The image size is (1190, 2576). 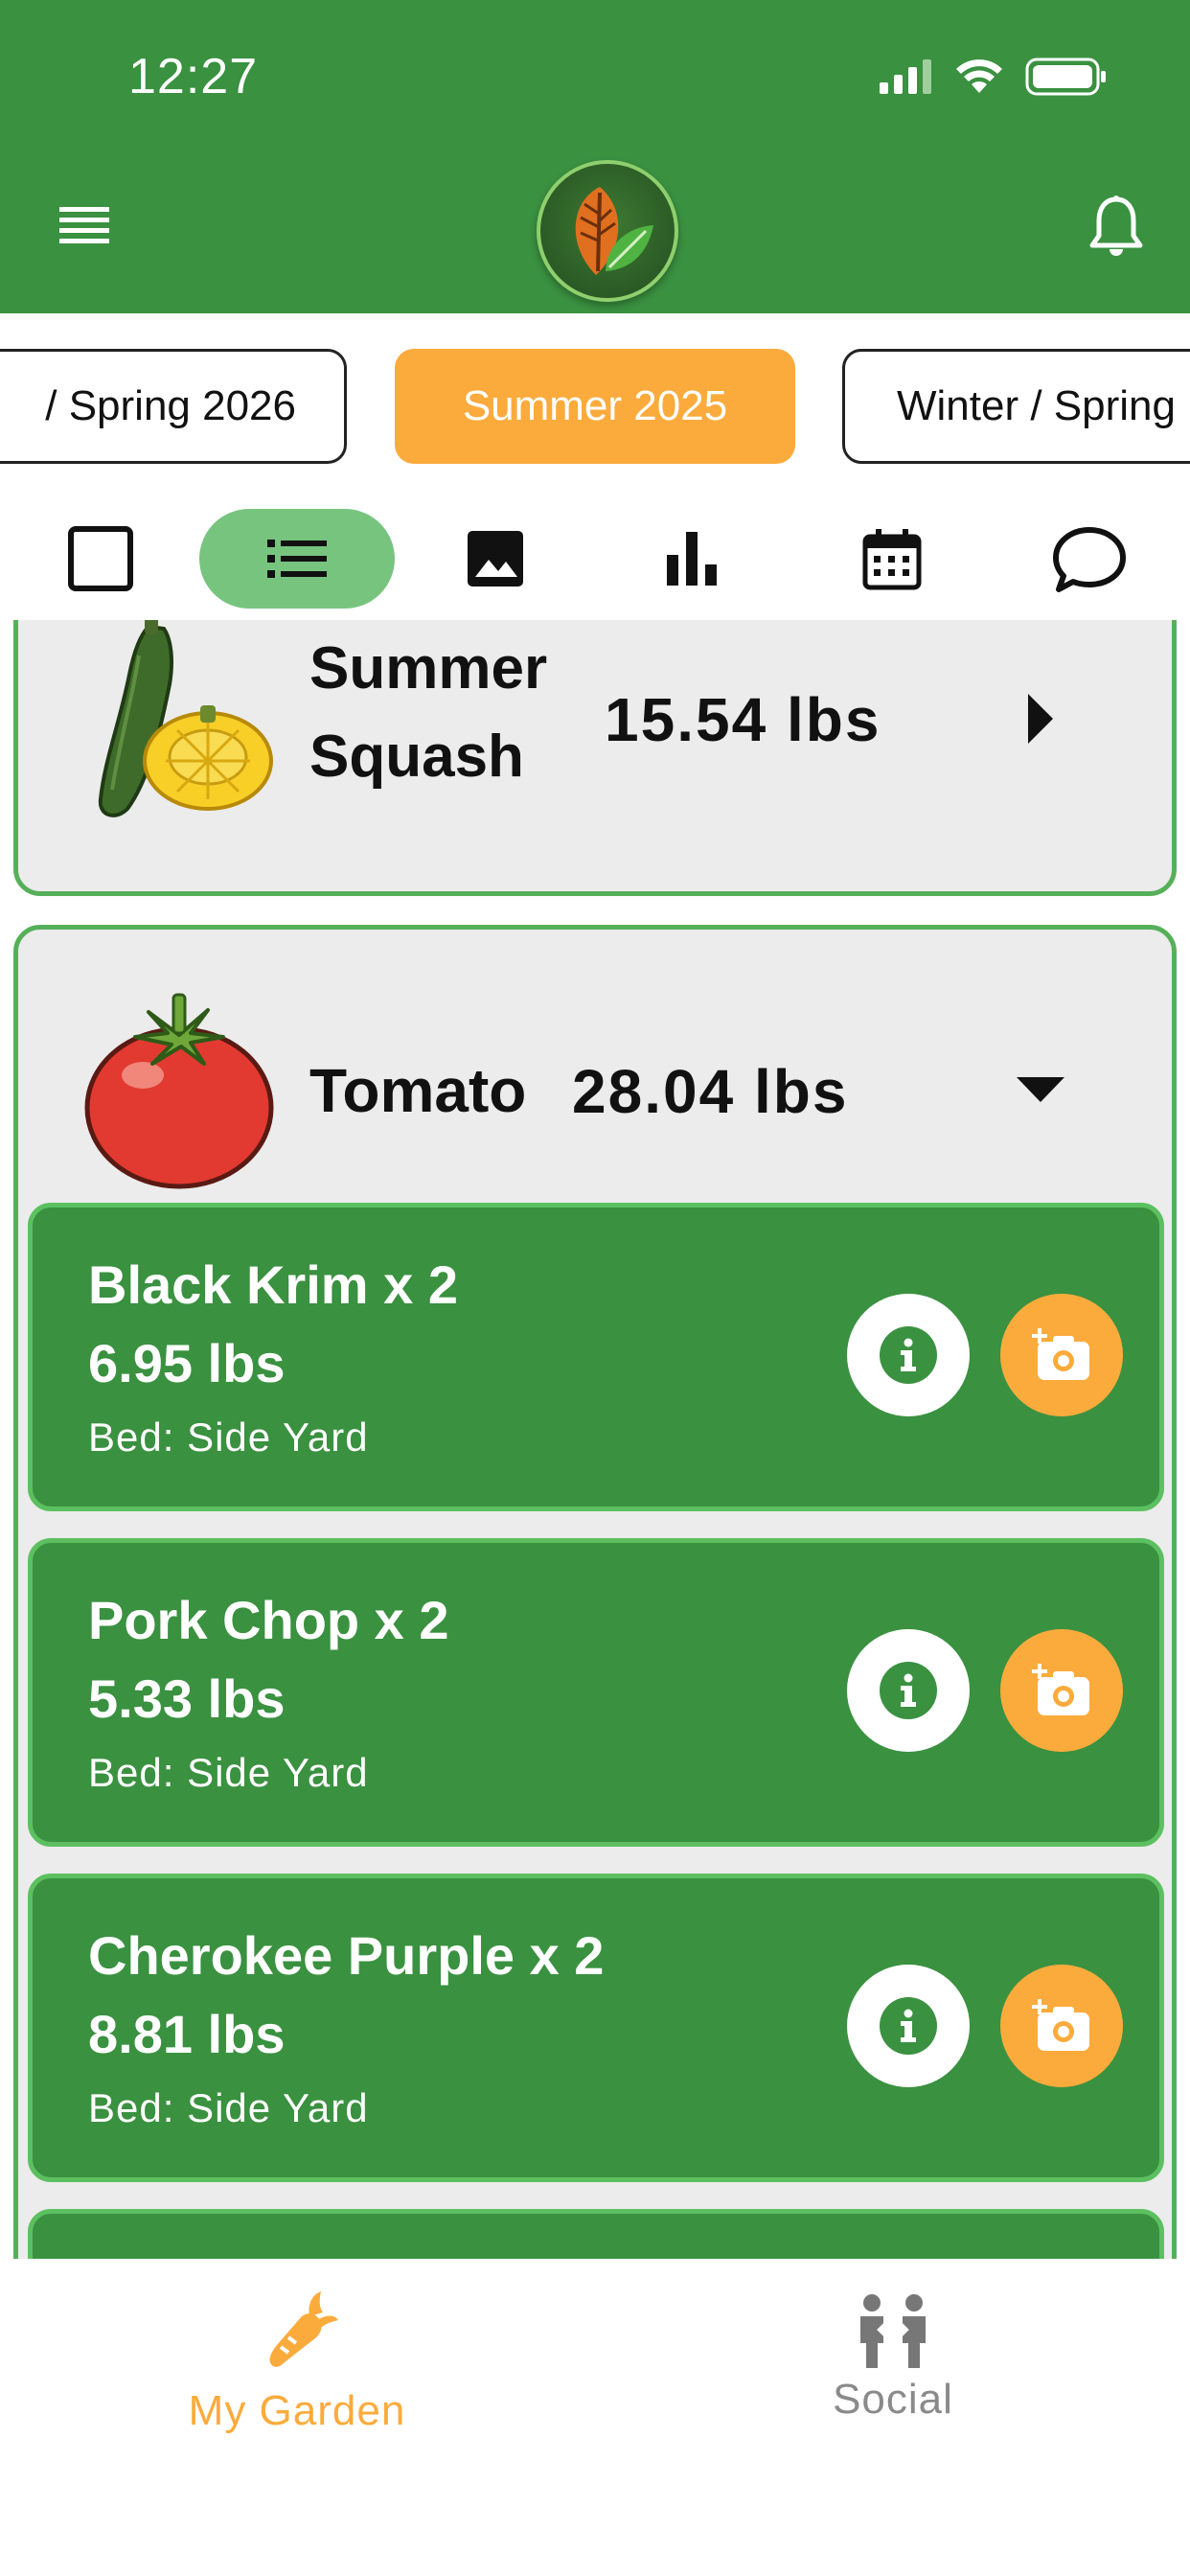 What do you see at coordinates (905, 76) in the screenshot?
I see `cellular-signal-icon` at bounding box center [905, 76].